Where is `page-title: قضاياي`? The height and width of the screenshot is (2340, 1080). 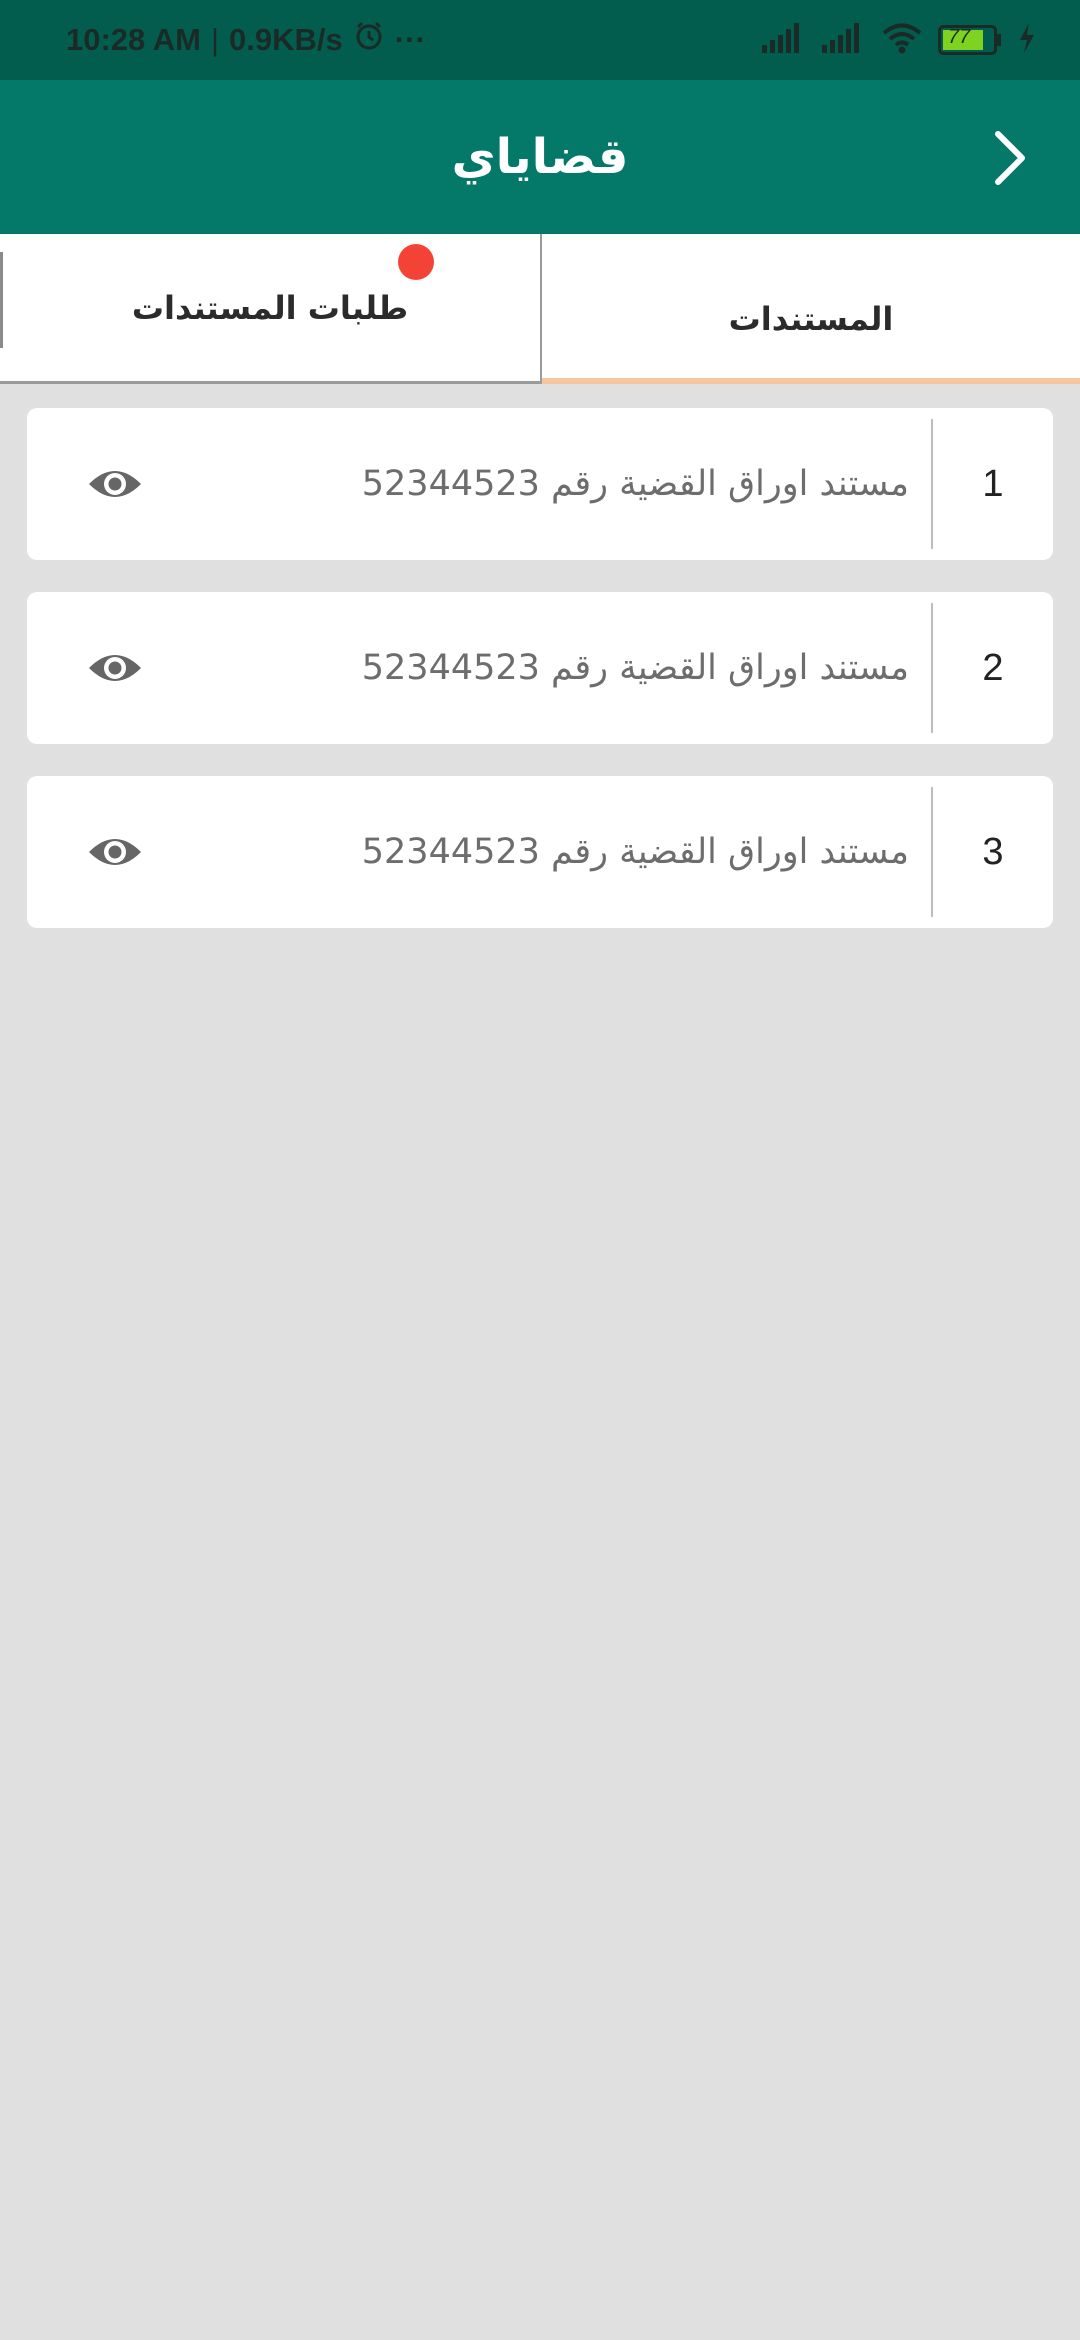
page-title: قضاياي is located at coordinates (540, 157).